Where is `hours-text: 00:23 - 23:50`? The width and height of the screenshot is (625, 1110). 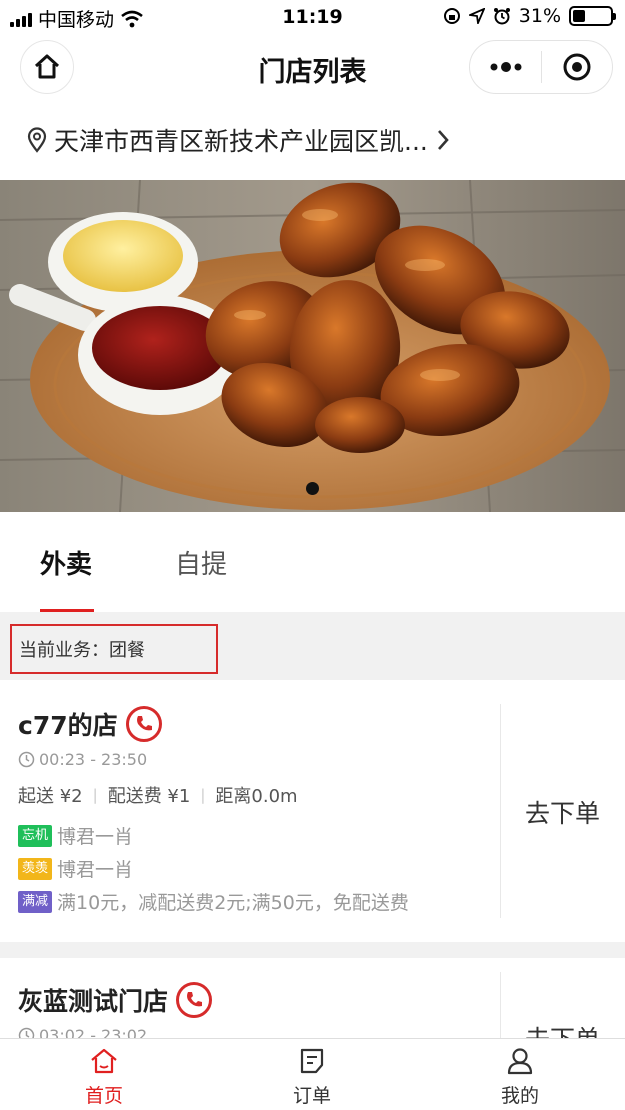
hours-text: 00:23 - 23:50 is located at coordinates (93, 759).